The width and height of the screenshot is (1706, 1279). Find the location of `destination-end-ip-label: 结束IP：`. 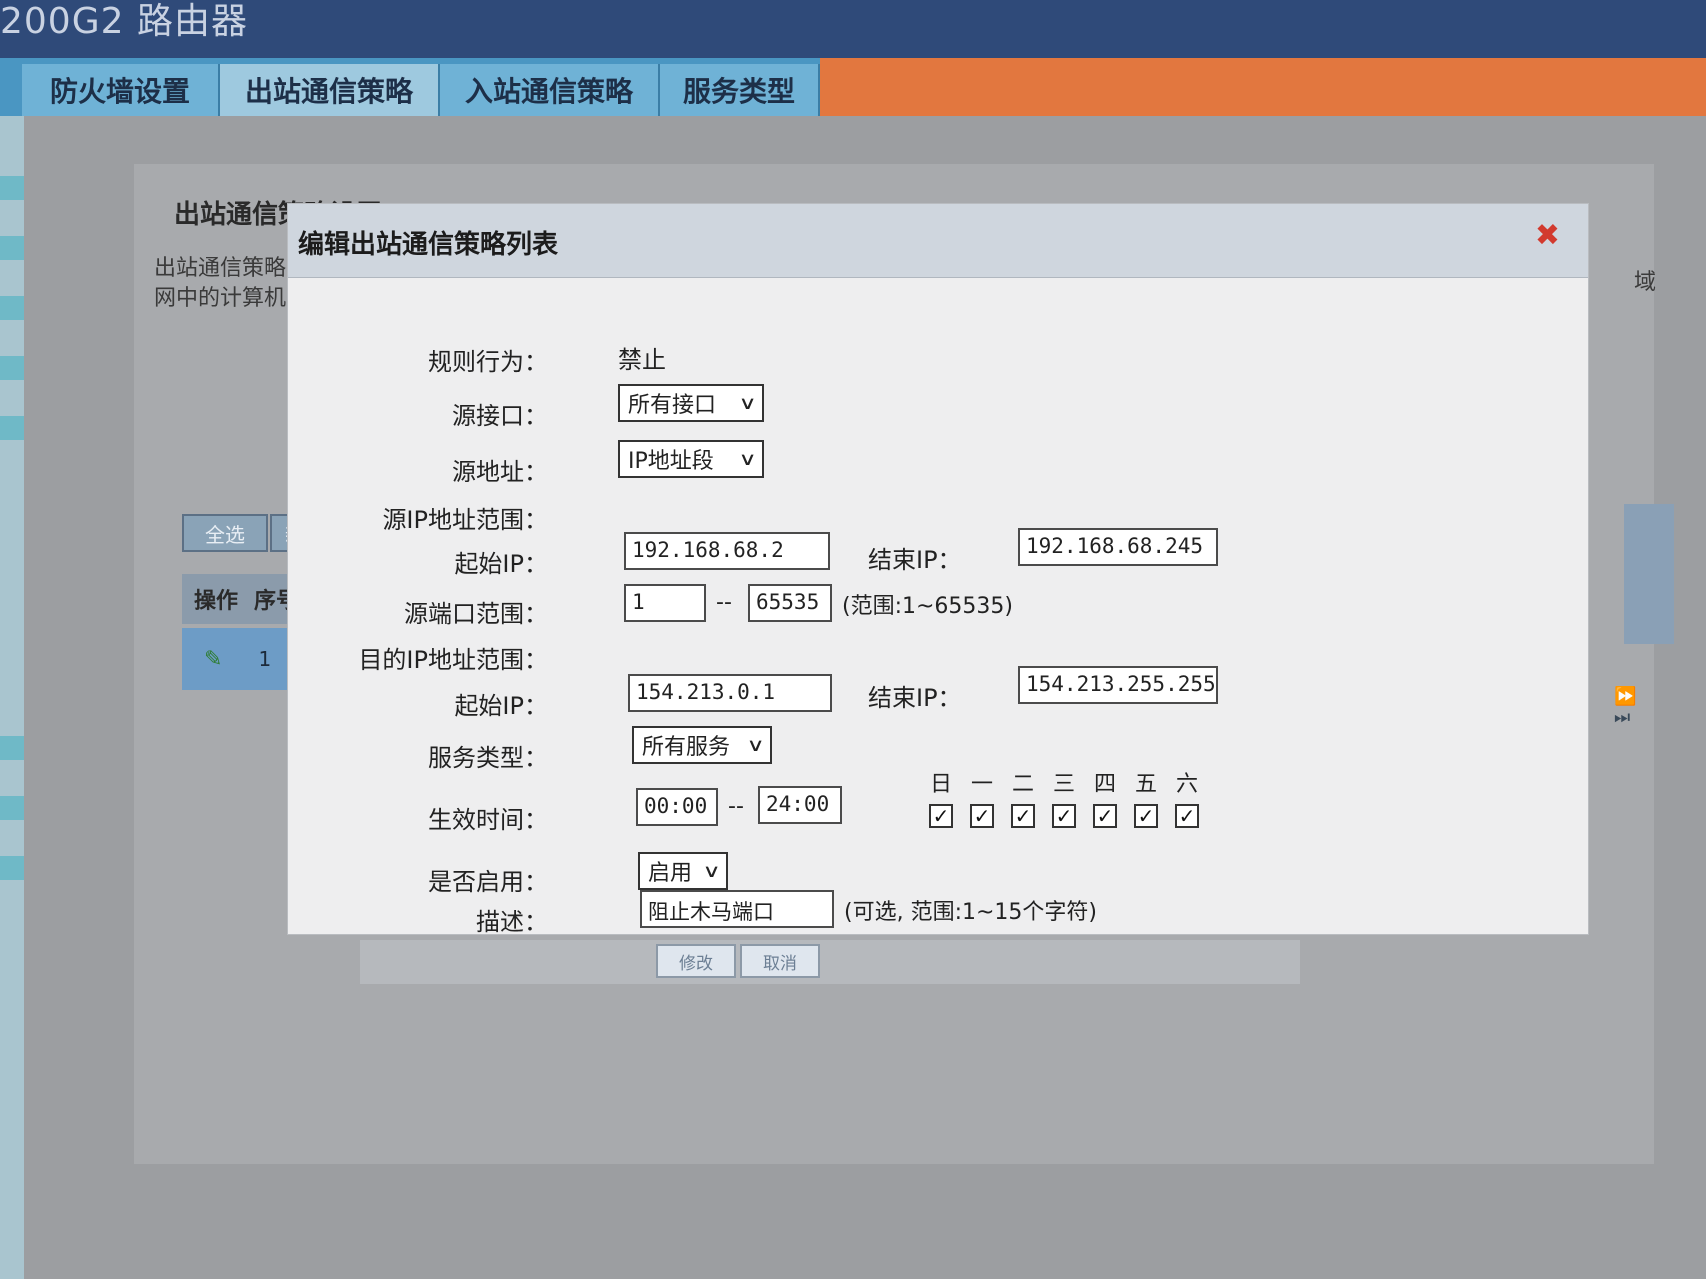

destination-end-ip-label: 结束IP： is located at coordinates (915, 698).